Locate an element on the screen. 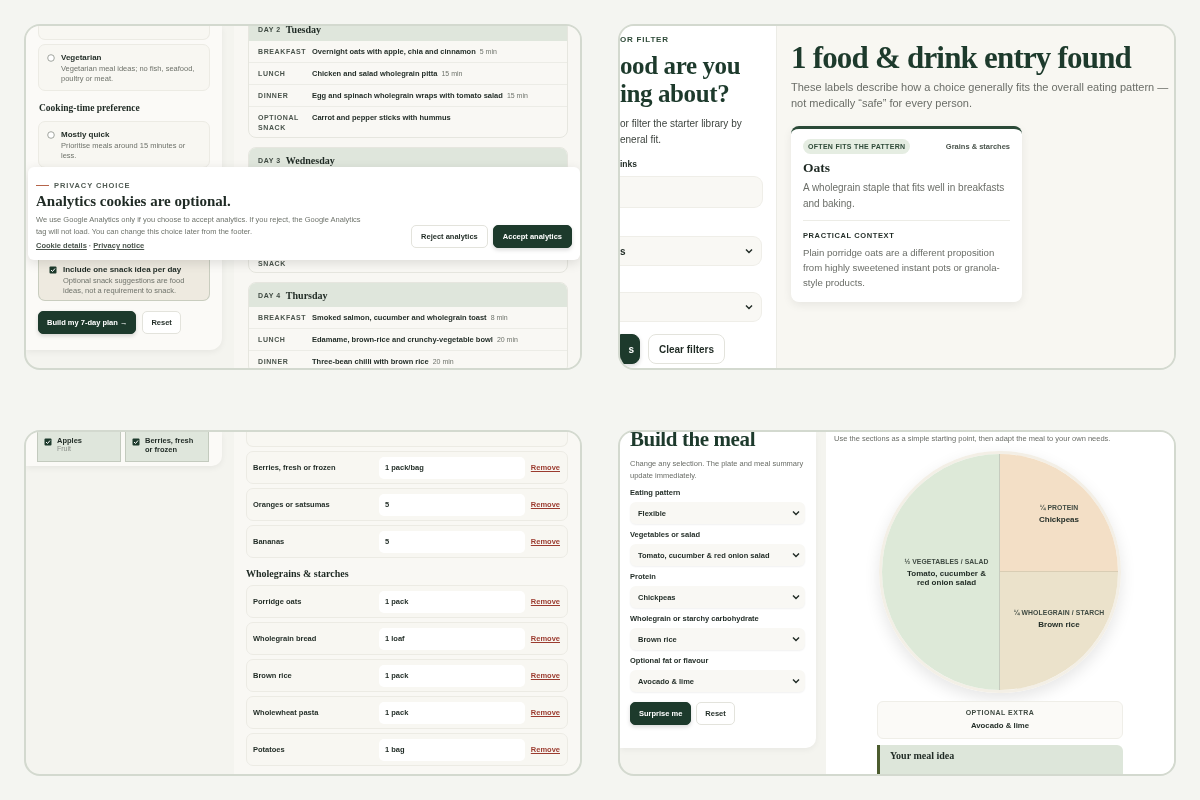 Image resolution: width=1200 pixels, height=800 pixels. summary-title: Your meal idea is located at coordinates (923, 755).